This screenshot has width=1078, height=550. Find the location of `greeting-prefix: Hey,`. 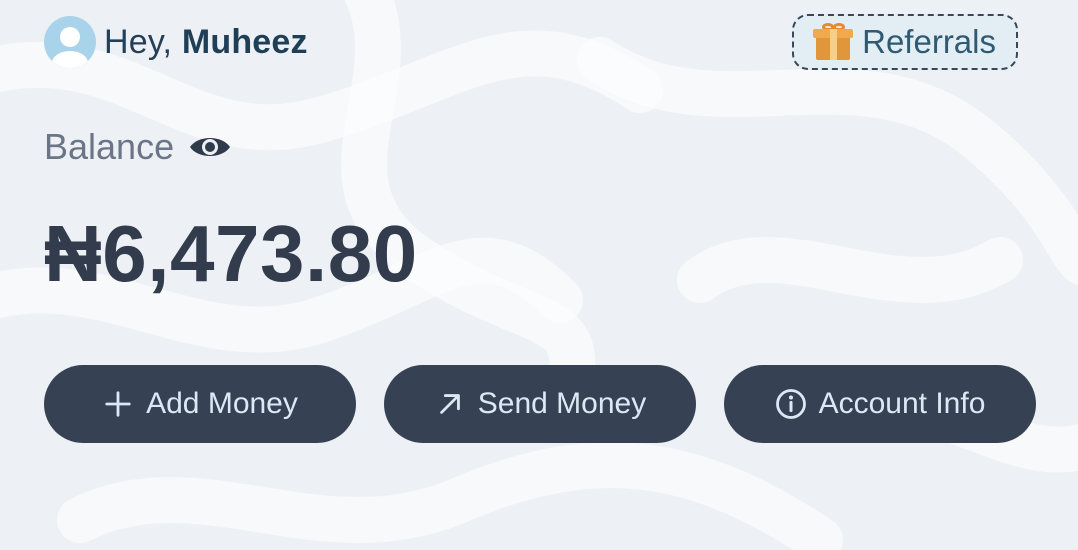

greeting-prefix: Hey, is located at coordinates (138, 41).